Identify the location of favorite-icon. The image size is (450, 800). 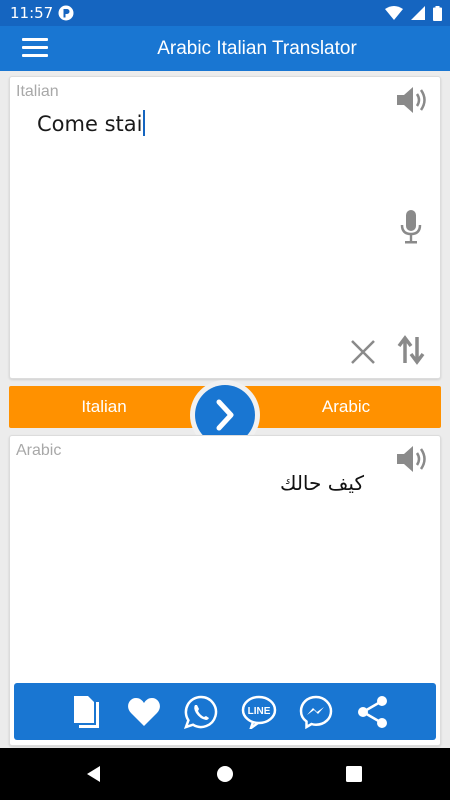
(144, 712).